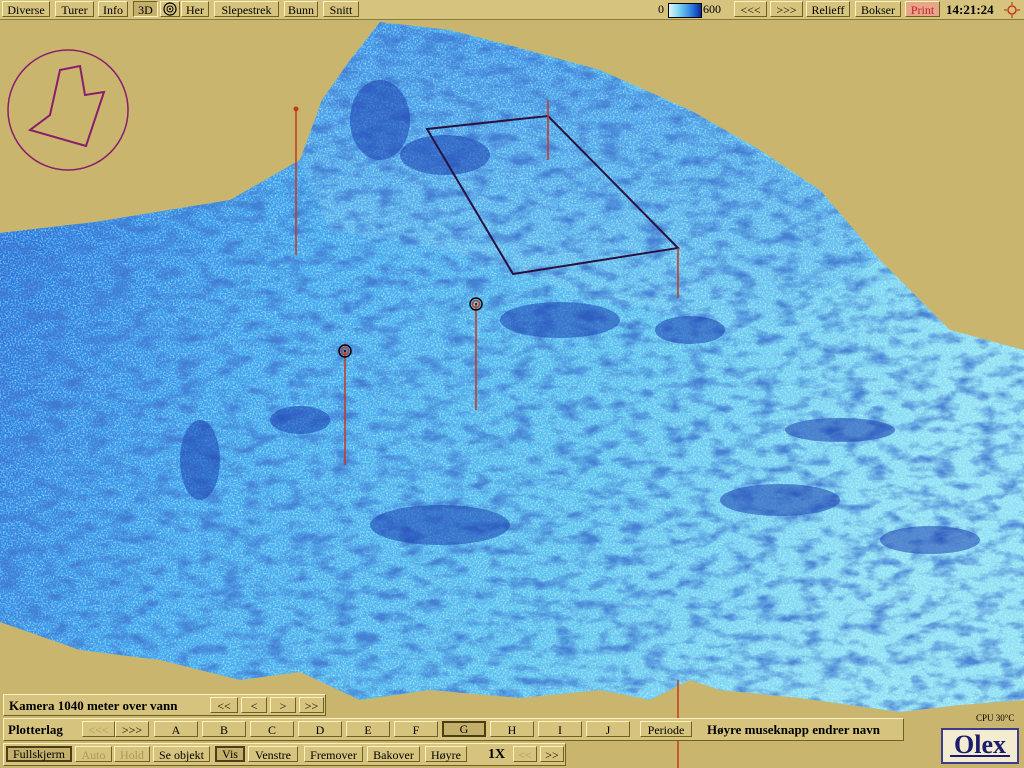 The width and height of the screenshot is (1024, 768). I want to click on layer-d-button: D, so click(320, 729).